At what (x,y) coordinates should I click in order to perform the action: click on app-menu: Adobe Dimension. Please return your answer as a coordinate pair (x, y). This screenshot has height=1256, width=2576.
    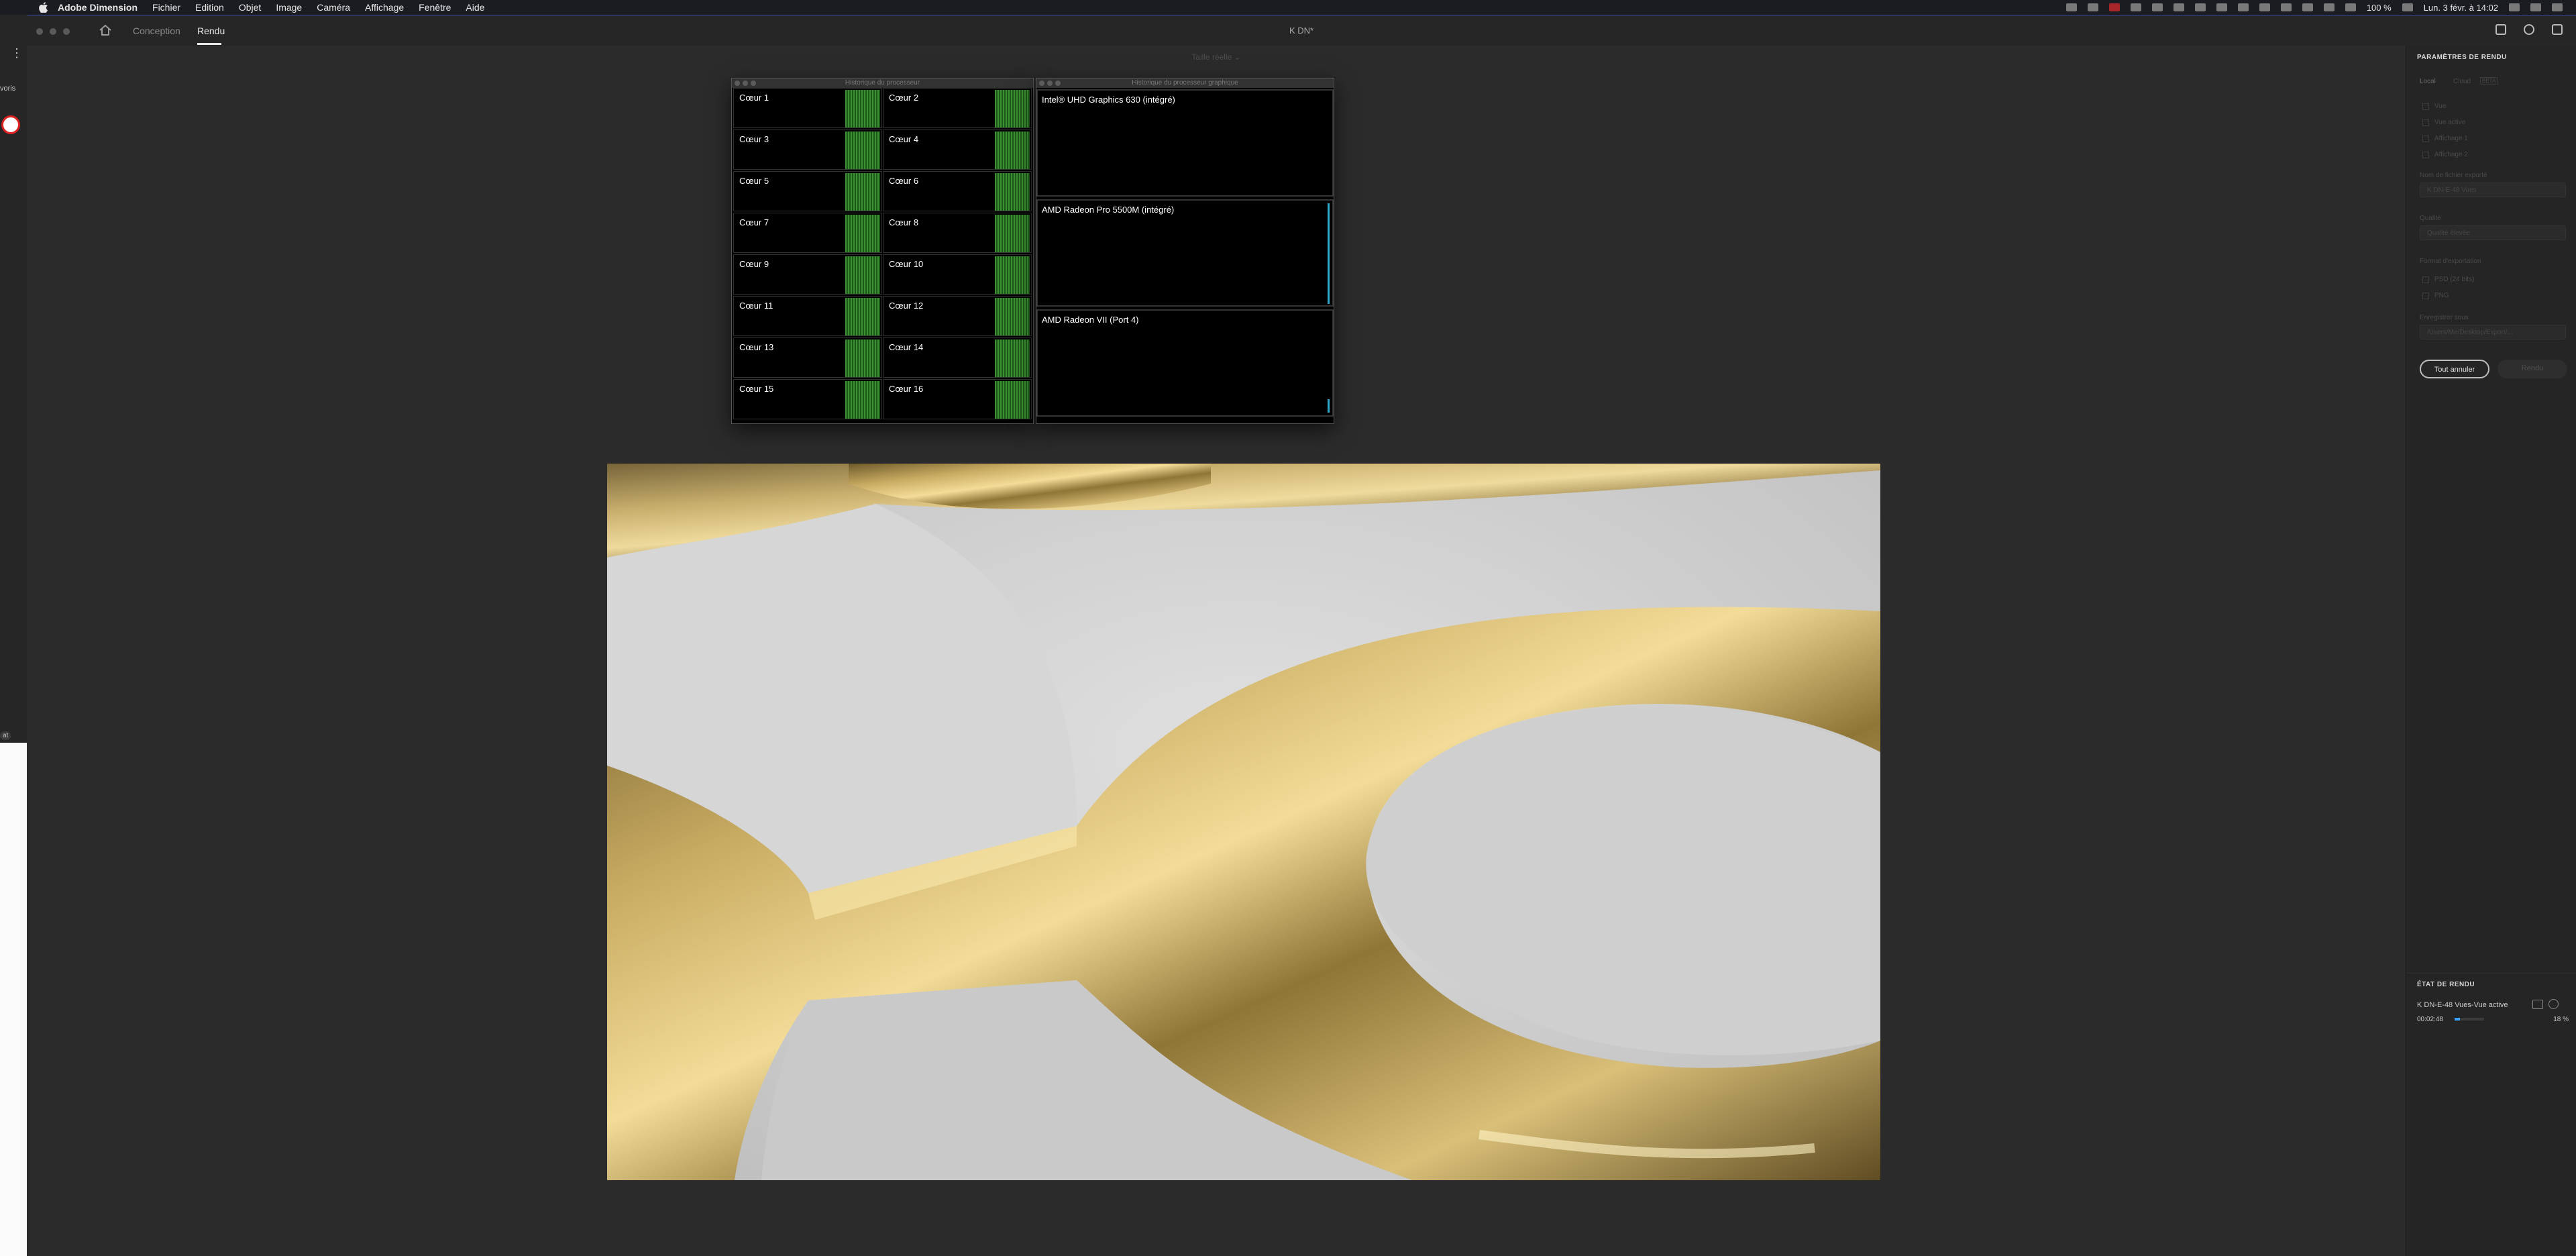
    Looking at the image, I should click on (98, 7).